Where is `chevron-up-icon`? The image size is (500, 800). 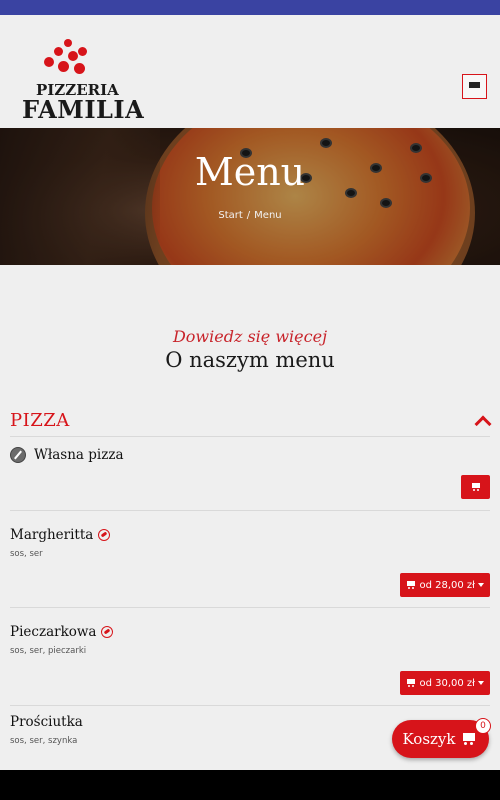 chevron-up-icon is located at coordinates (482, 421).